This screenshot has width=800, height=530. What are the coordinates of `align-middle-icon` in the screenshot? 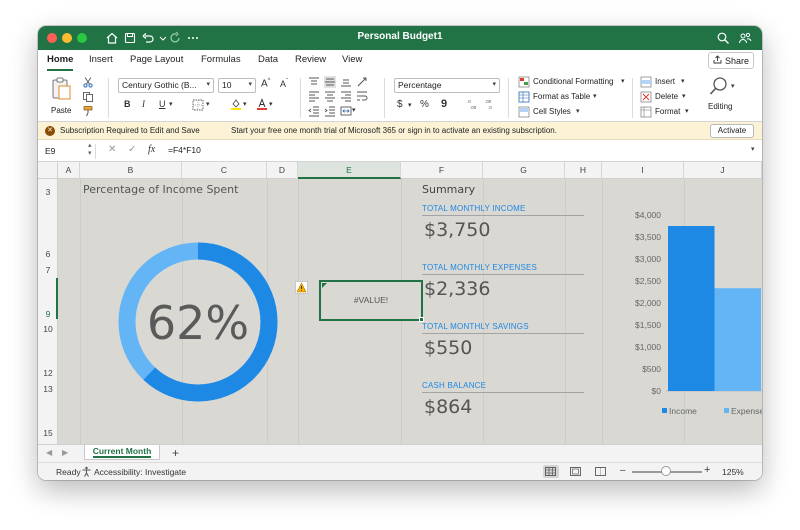 It's located at (330, 82).